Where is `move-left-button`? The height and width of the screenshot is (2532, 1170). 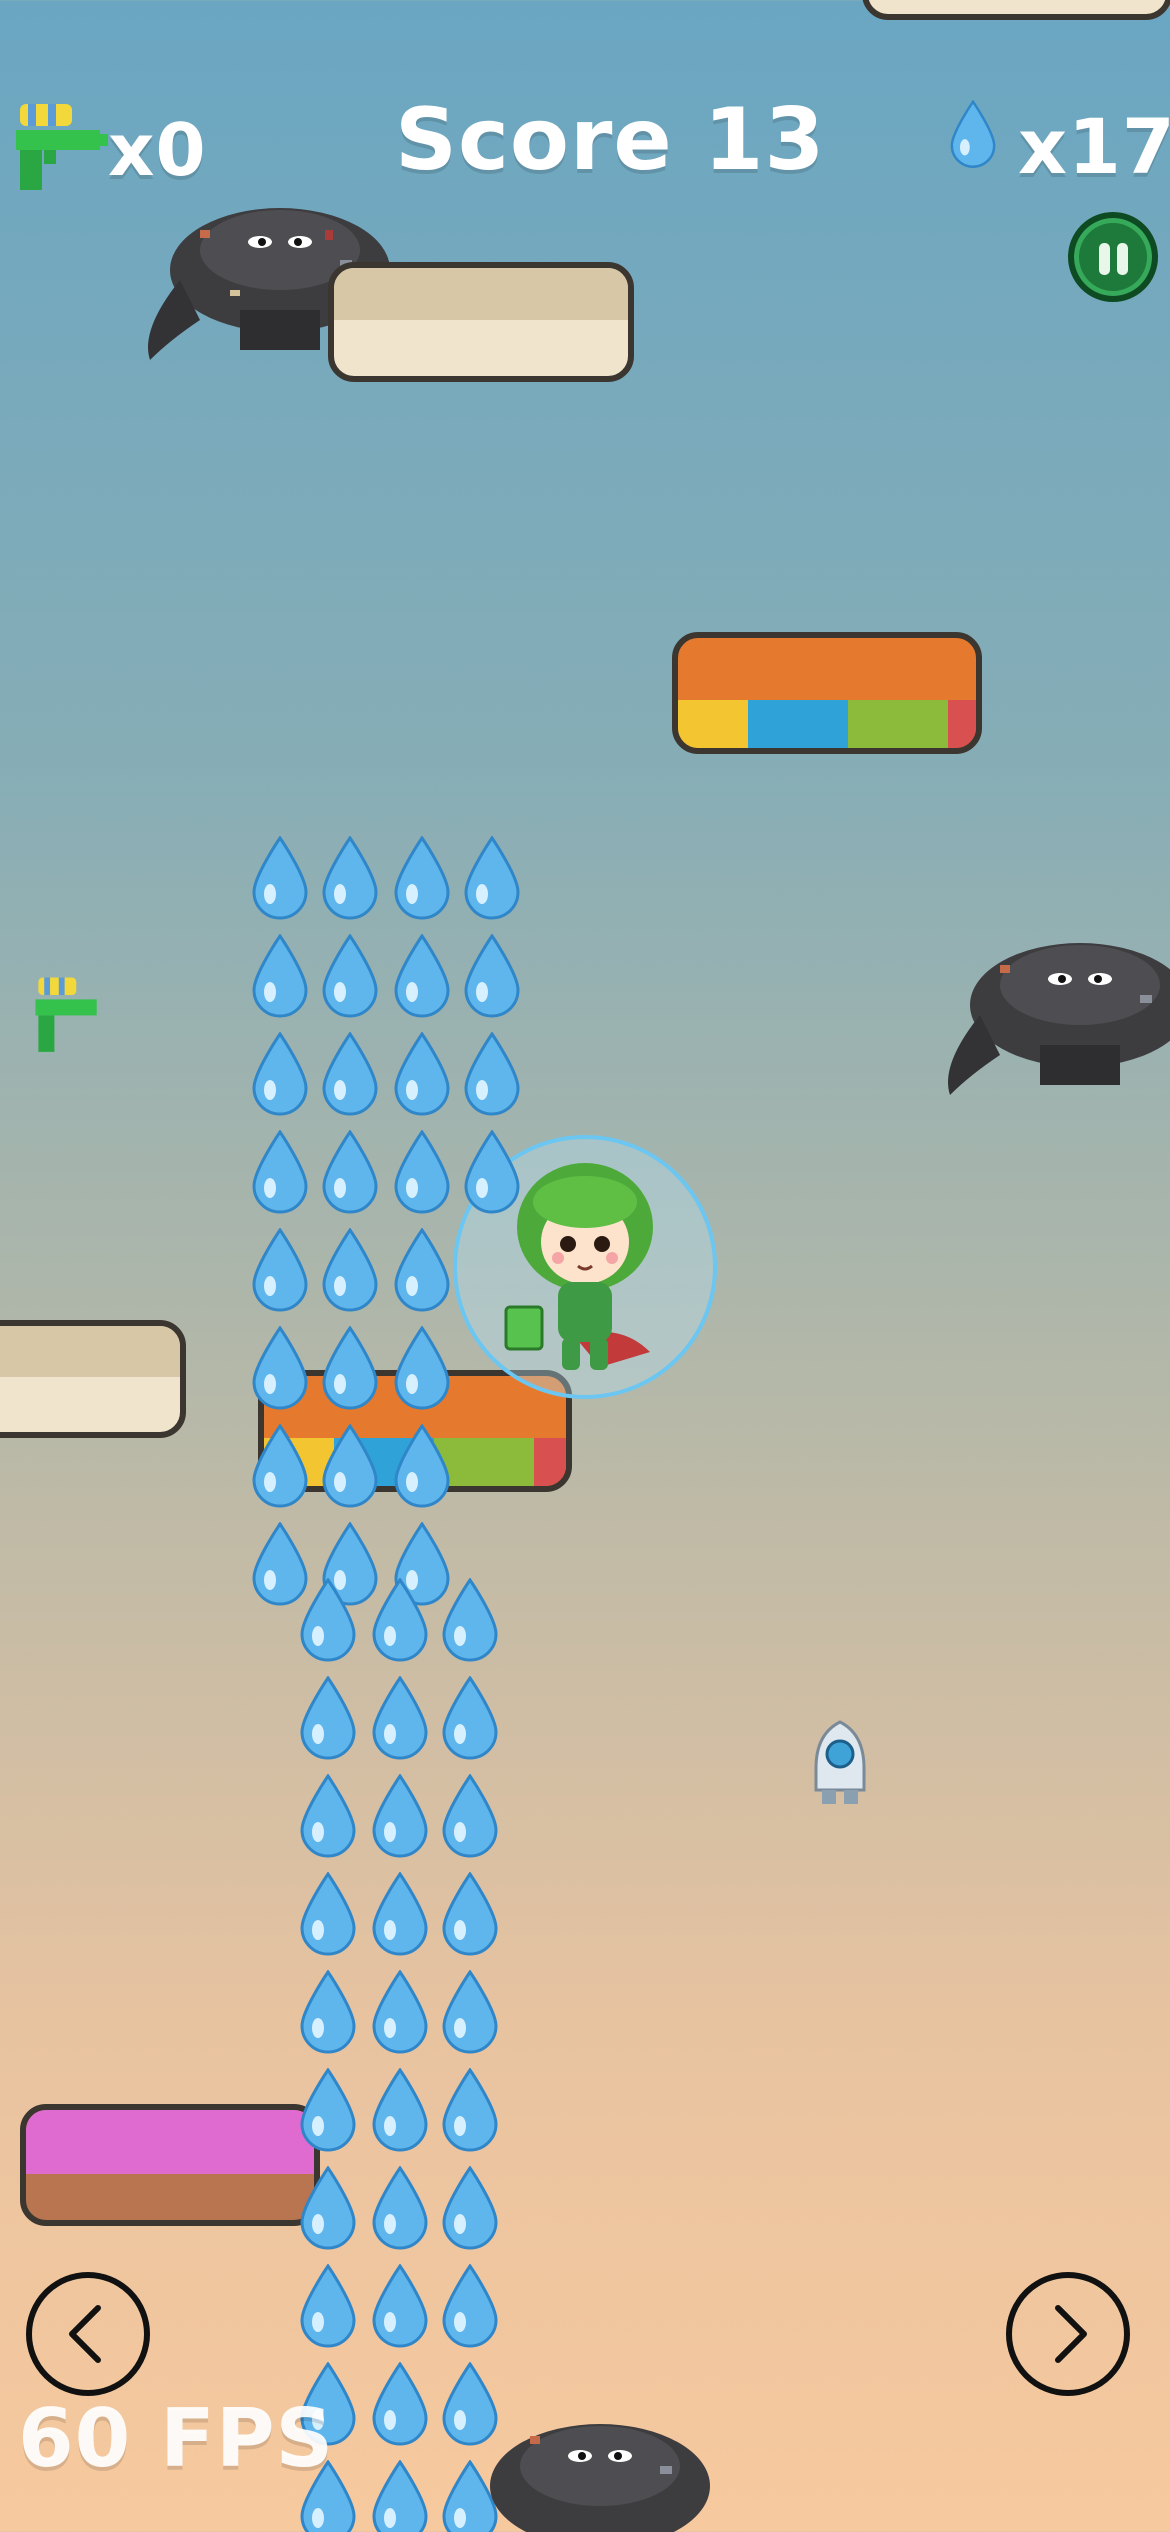
move-left-button is located at coordinates (88, 2334).